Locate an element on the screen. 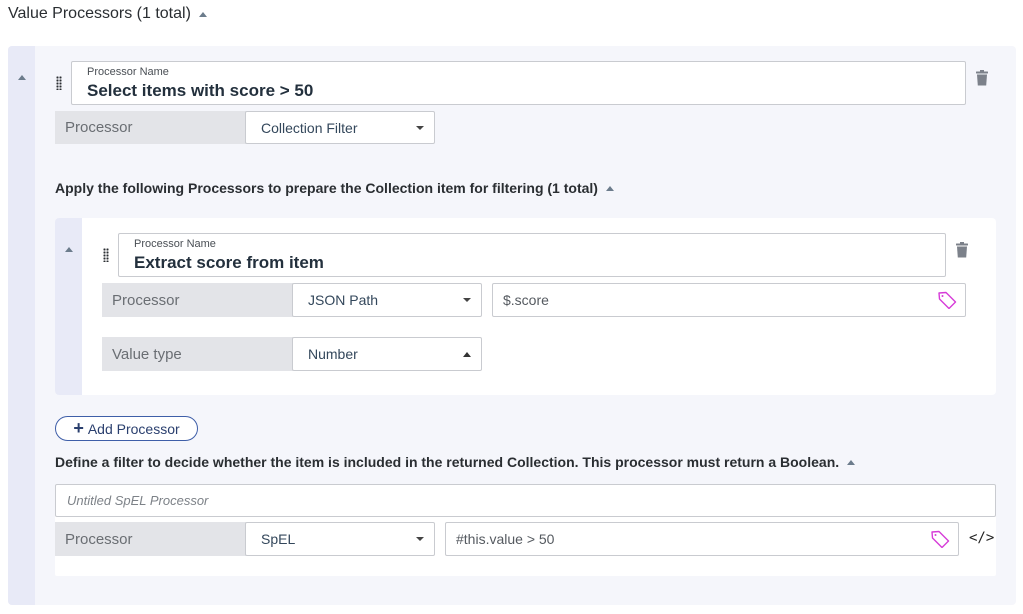 The height and width of the screenshot is (614, 1023). sub-processor-name-label: Processor Name is located at coordinates (175, 244).